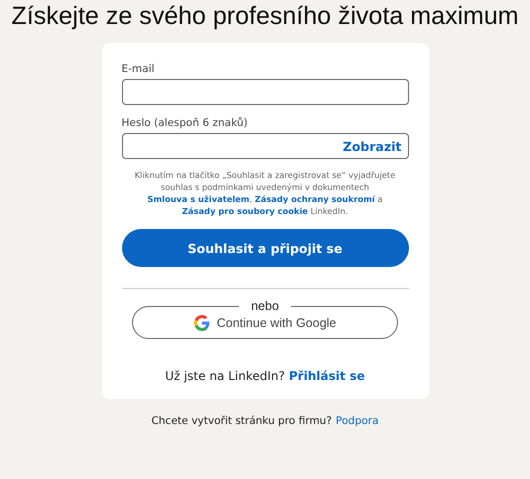  What do you see at coordinates (241, 421) in the screenshot?
I see `footer-prompt: Chcete vytvořit stránku pro firmu?` at bounding box center [241, 421].